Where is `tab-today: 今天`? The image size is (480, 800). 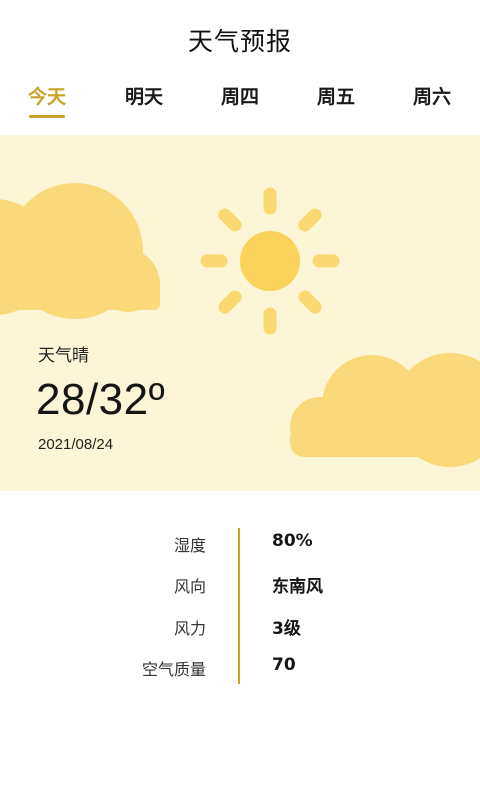
tab-today: 今天 is located at coordinates (47, 95).